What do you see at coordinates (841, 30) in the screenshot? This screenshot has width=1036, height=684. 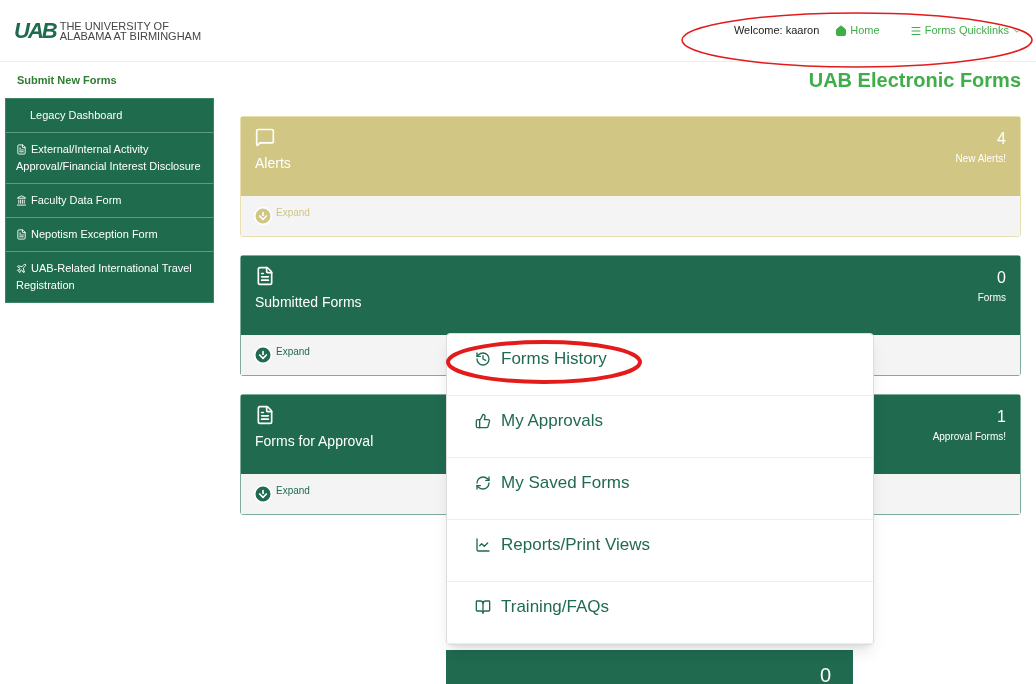 I see `home-icon` at bounding box center [841, 30].